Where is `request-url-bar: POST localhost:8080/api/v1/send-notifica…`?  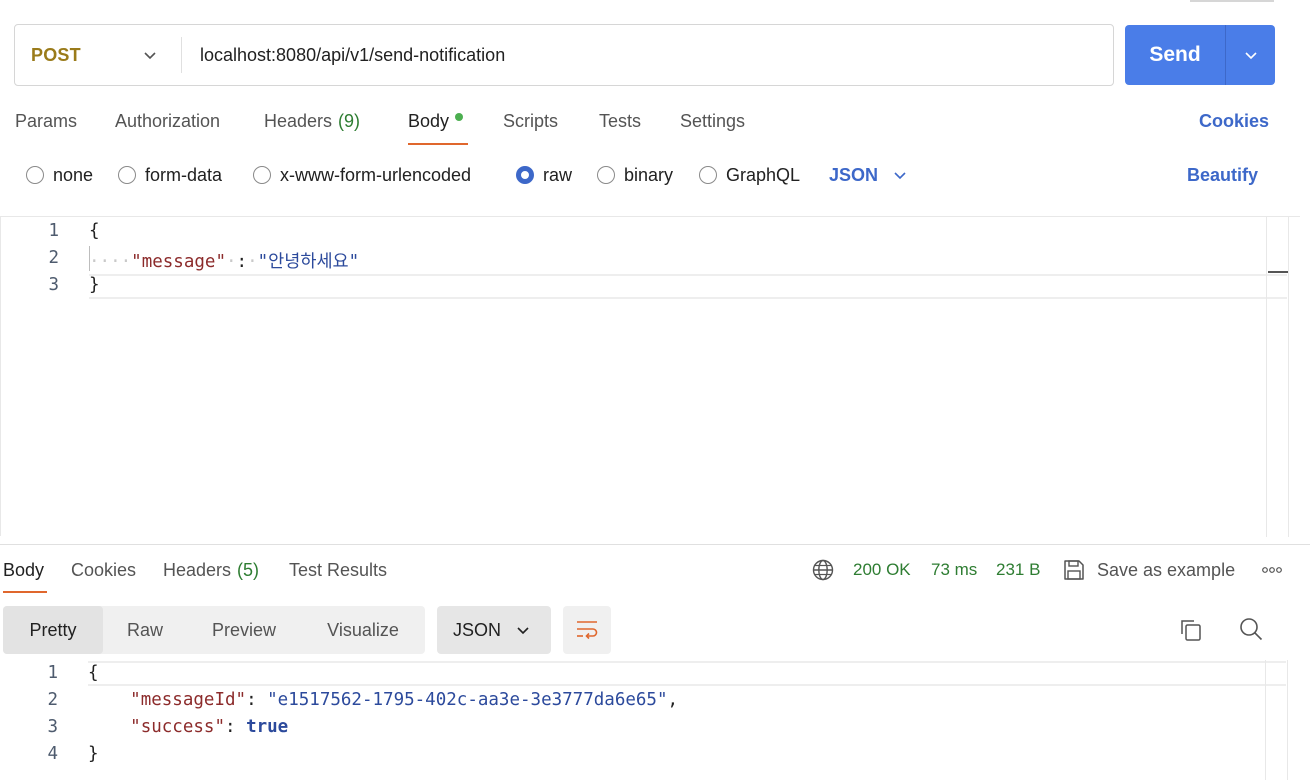 request-url-bar: POST localhost:8080/api/v1/send-notifica… is located at coordinates (564, 55).